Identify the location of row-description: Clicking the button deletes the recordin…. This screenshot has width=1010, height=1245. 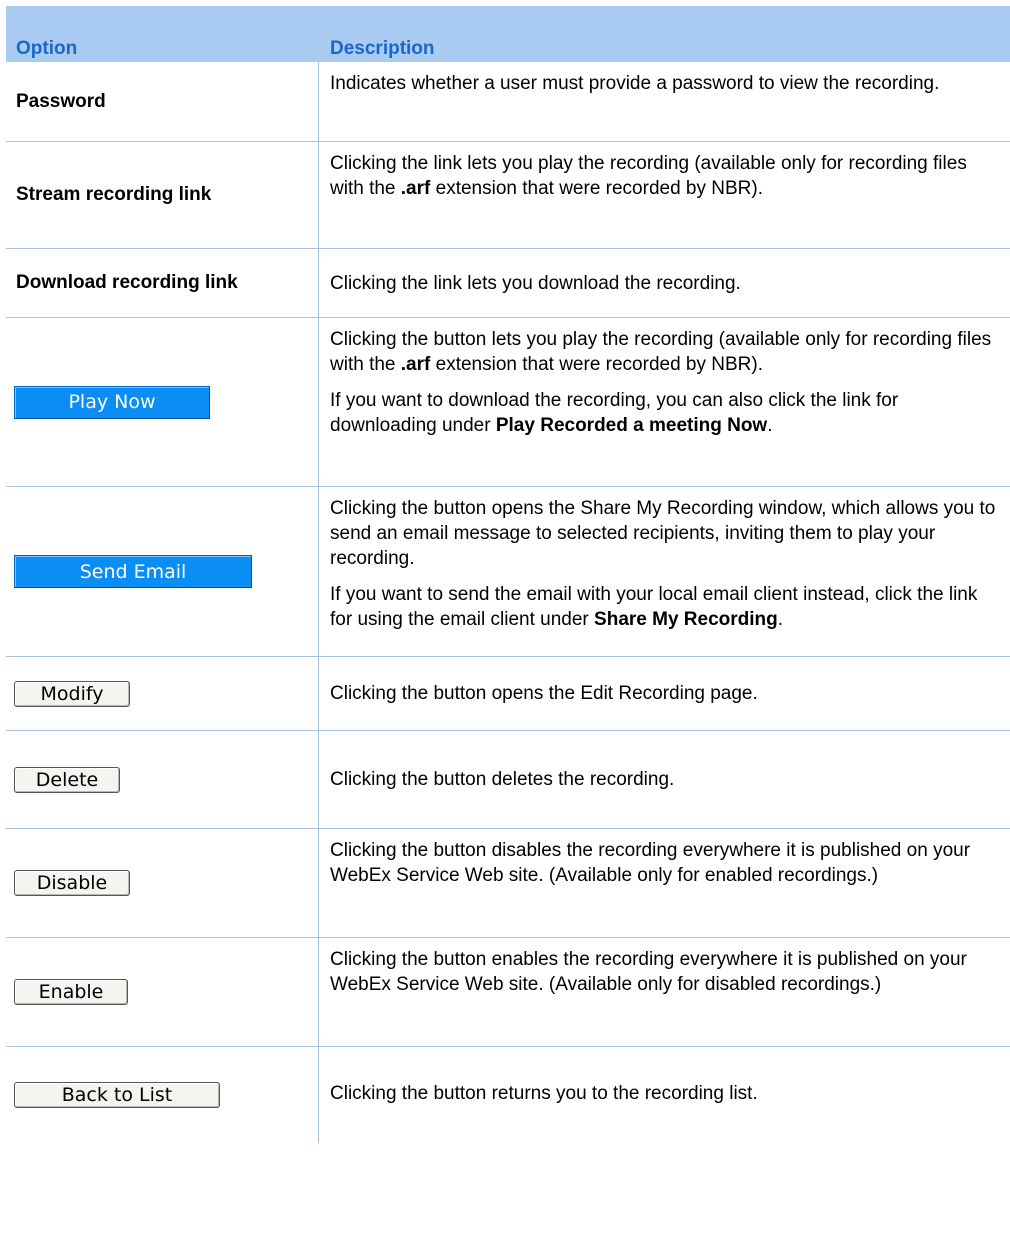
(670, 766).